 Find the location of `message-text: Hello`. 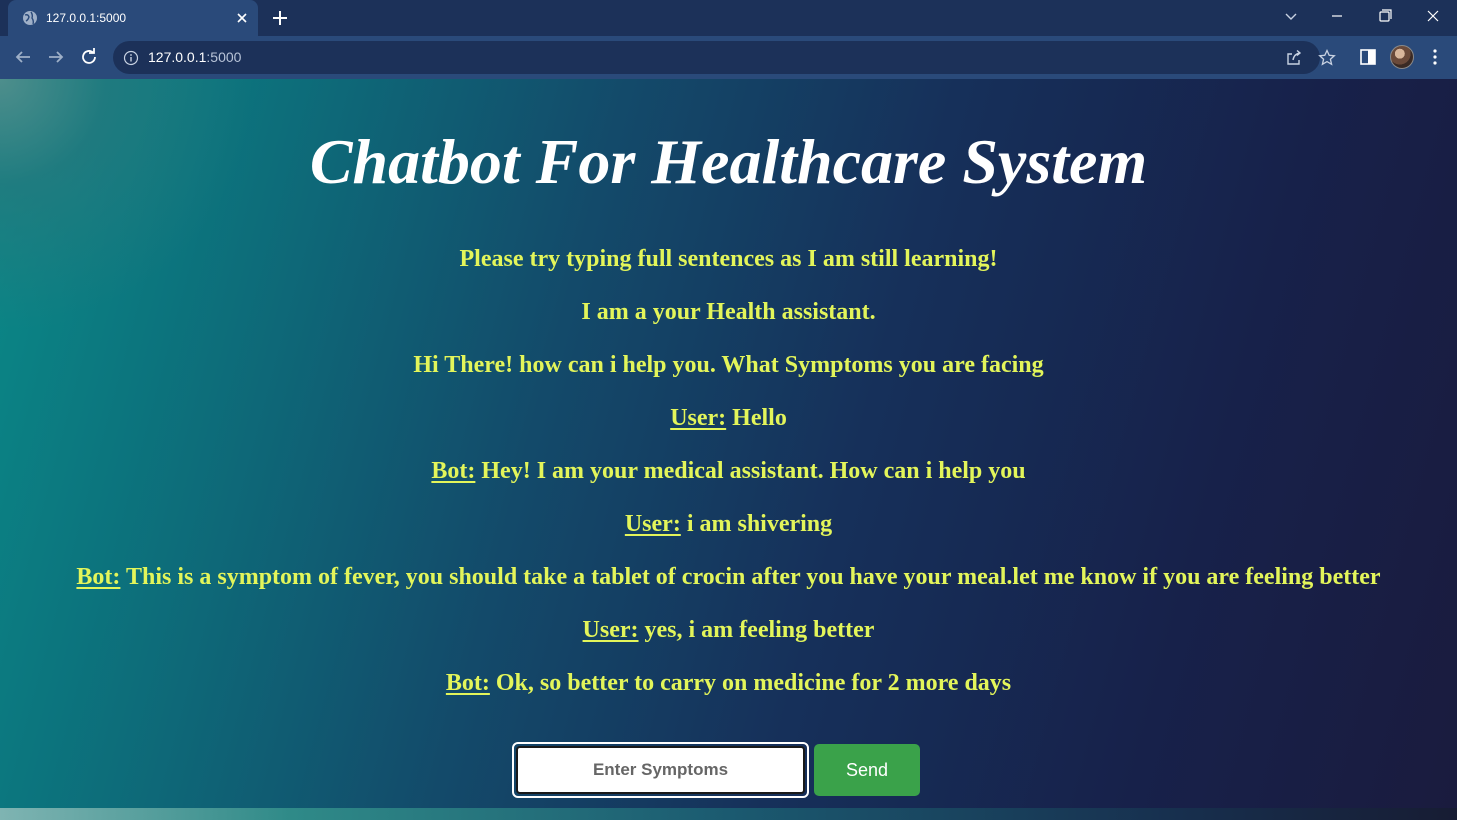

message-text: Hello is located at coordinates (756, 418).